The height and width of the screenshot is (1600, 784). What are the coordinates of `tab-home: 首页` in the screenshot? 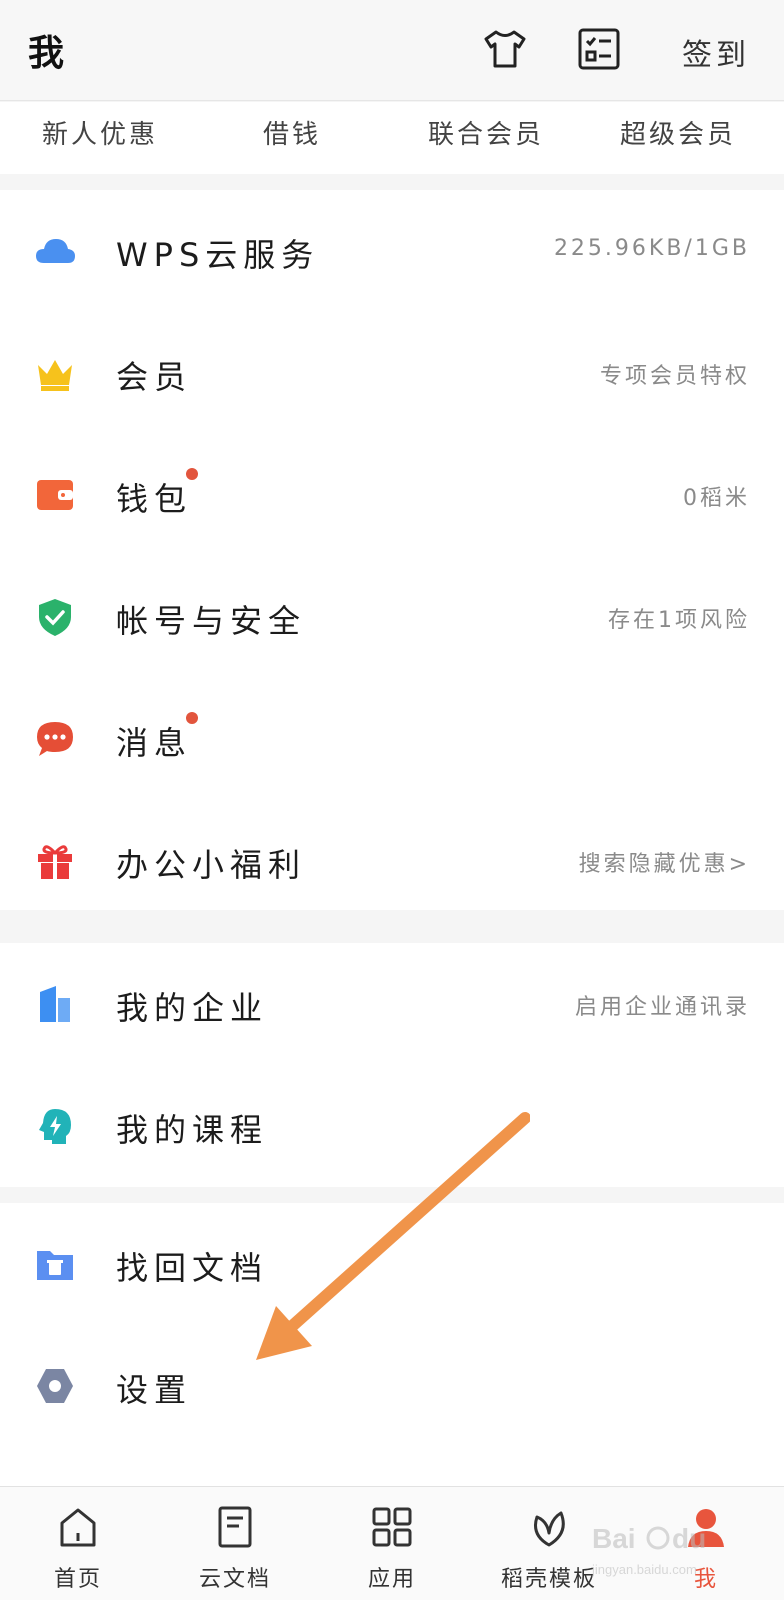 It's located at (78, 1543).